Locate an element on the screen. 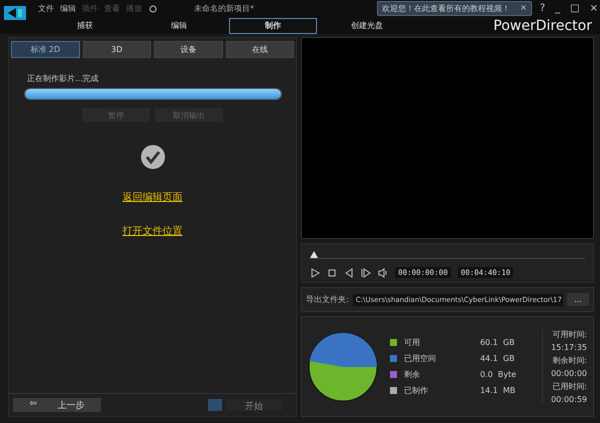 The height and width of the screenshot is (423, 600). sub-tab: 在线 is located at coordinates (260, 49).